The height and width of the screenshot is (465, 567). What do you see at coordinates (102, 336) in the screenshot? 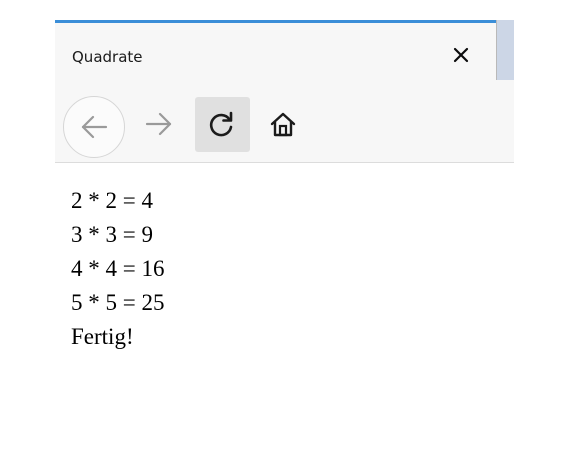
I see `done-message: Fertig!` at bounding box center [102, 336].